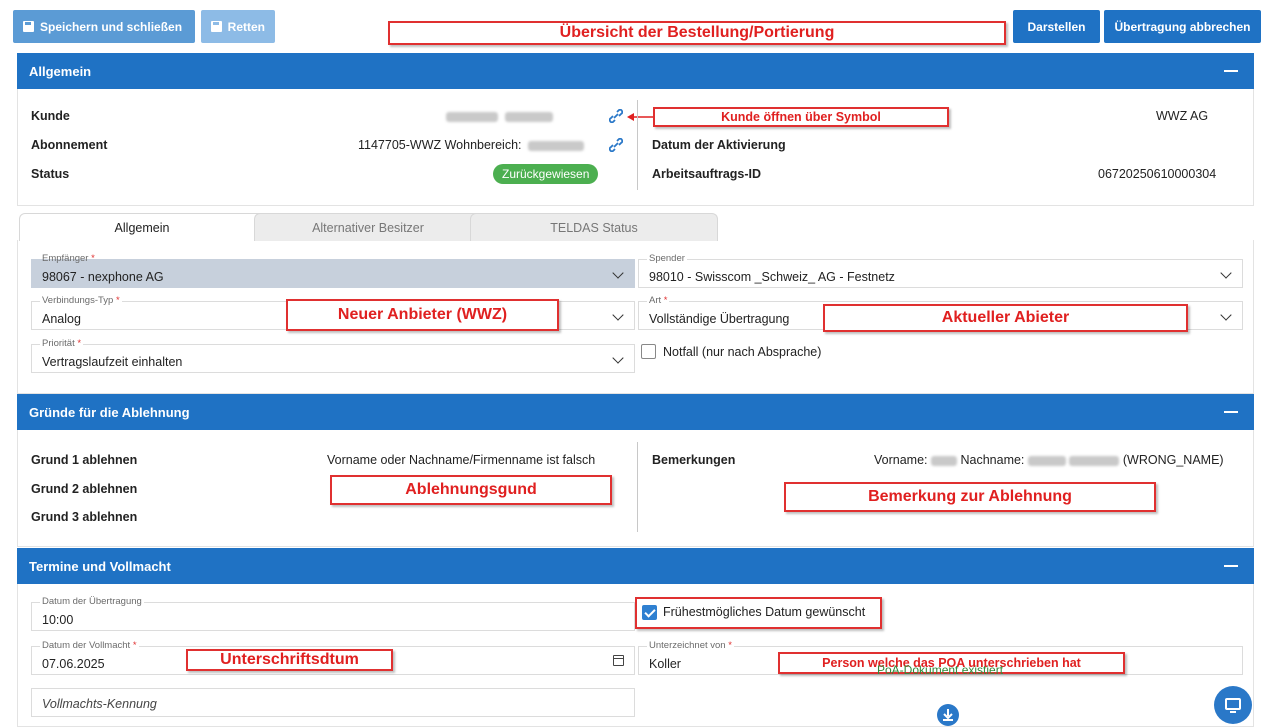 This screenshot has width=1261, height=727. I want to click on remarks-label: Bemerkungen, so click(694, 460).